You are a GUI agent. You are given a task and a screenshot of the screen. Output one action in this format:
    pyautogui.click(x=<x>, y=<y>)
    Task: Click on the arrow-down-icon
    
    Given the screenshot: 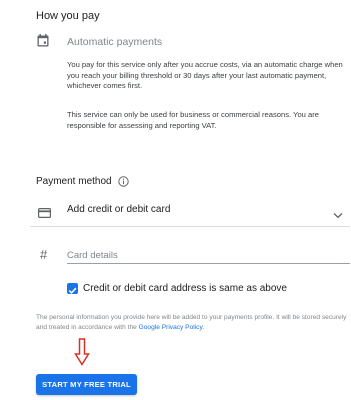 What is the action you would take?
    pyautogui.click(x=82, y=352)
    